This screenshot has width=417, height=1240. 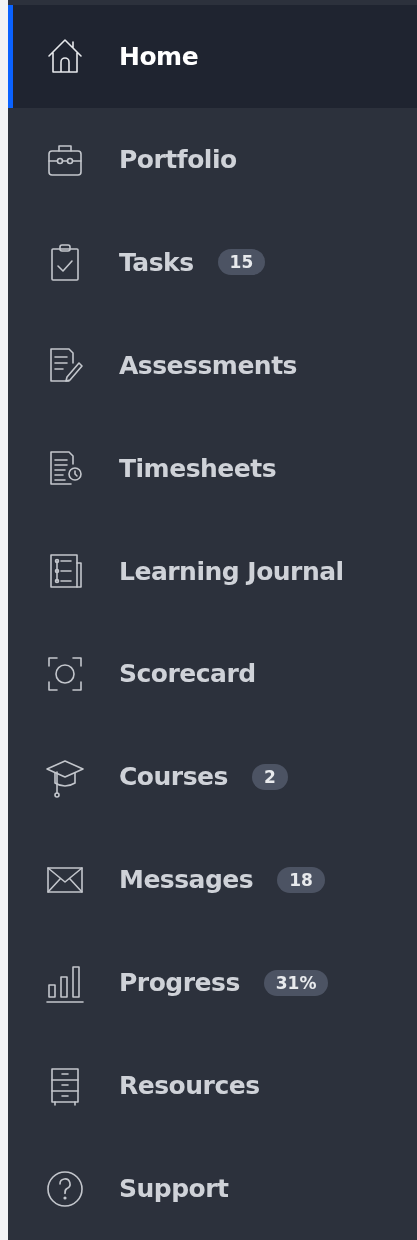 I want to click on item-label: Support, so click(x=174, y=1189).